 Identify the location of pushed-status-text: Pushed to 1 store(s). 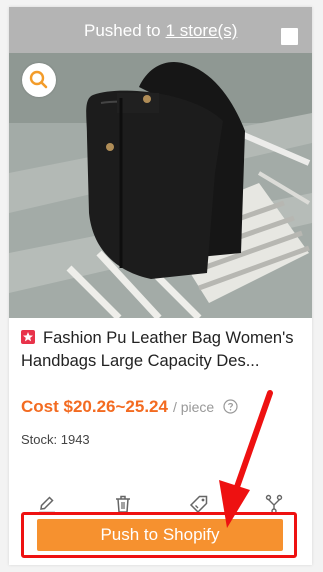
(160, 31).